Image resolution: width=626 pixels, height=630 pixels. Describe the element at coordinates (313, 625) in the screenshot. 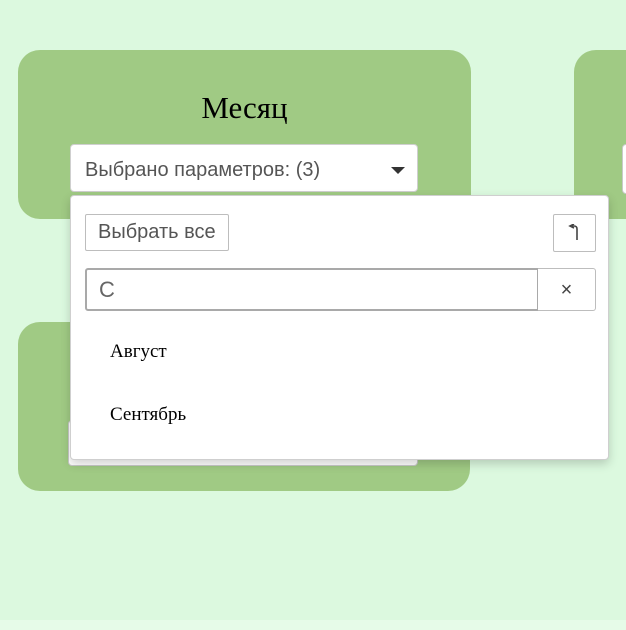

I see `page-footer-strip` at that location.